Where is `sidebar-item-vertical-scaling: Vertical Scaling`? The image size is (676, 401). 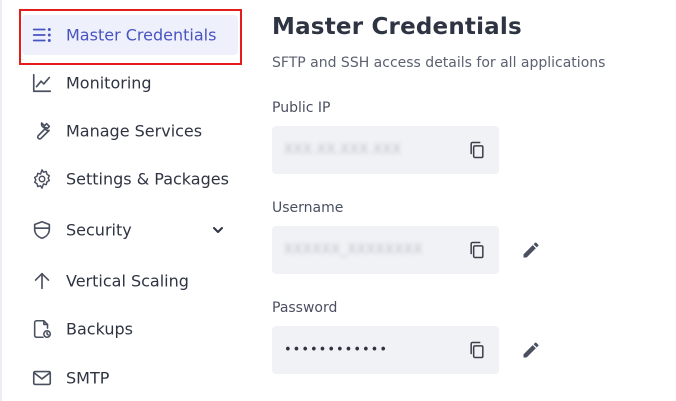 sidebar-item-vertical-scaling: Vertical Scaling is located at coordinates (130, 281).